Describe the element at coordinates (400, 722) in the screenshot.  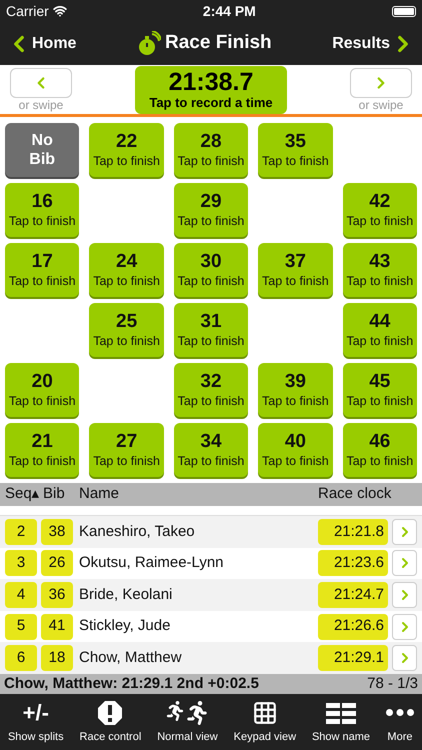
I see `toolbar-button: More` at that location.